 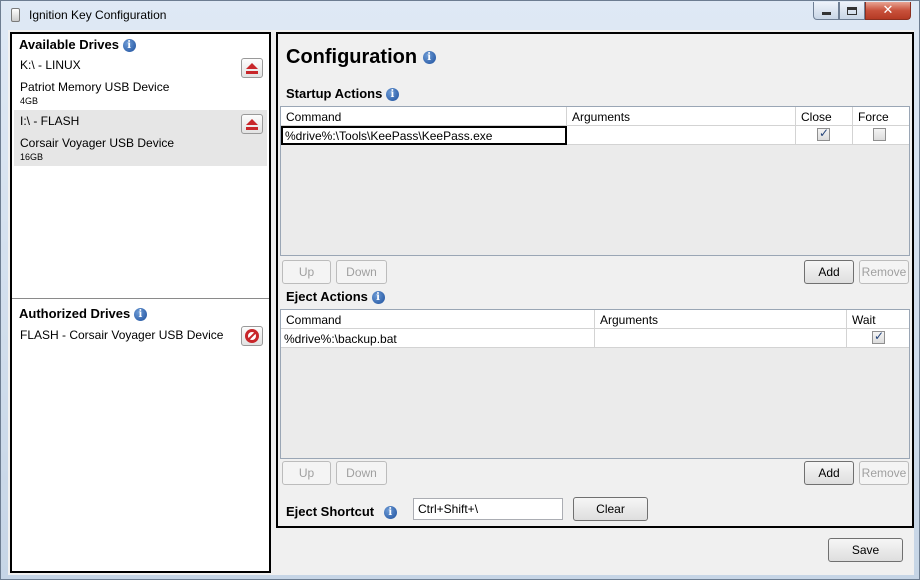 I want to click on eject-actions-heading: Eject Actions i, so click(x=335, y=297).